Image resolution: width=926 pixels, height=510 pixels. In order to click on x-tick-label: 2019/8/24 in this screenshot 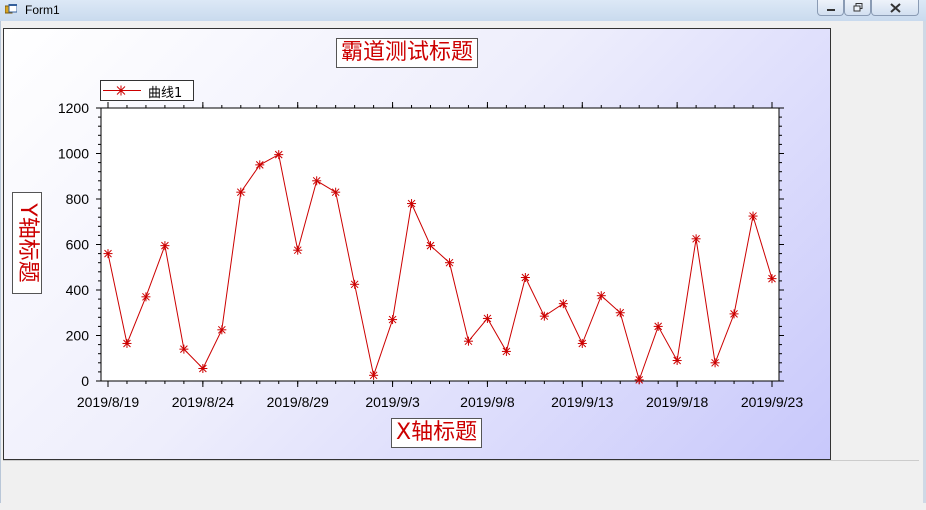, I will do `click(203, 402)`.